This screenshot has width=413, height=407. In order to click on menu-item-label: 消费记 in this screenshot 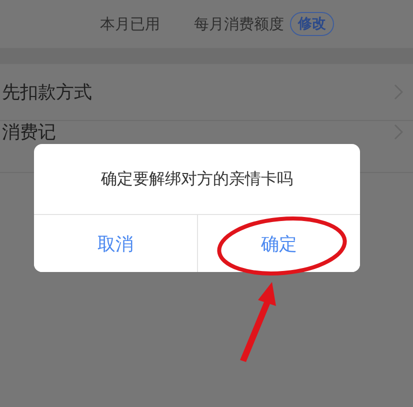, I will do `click(29, 133)`.